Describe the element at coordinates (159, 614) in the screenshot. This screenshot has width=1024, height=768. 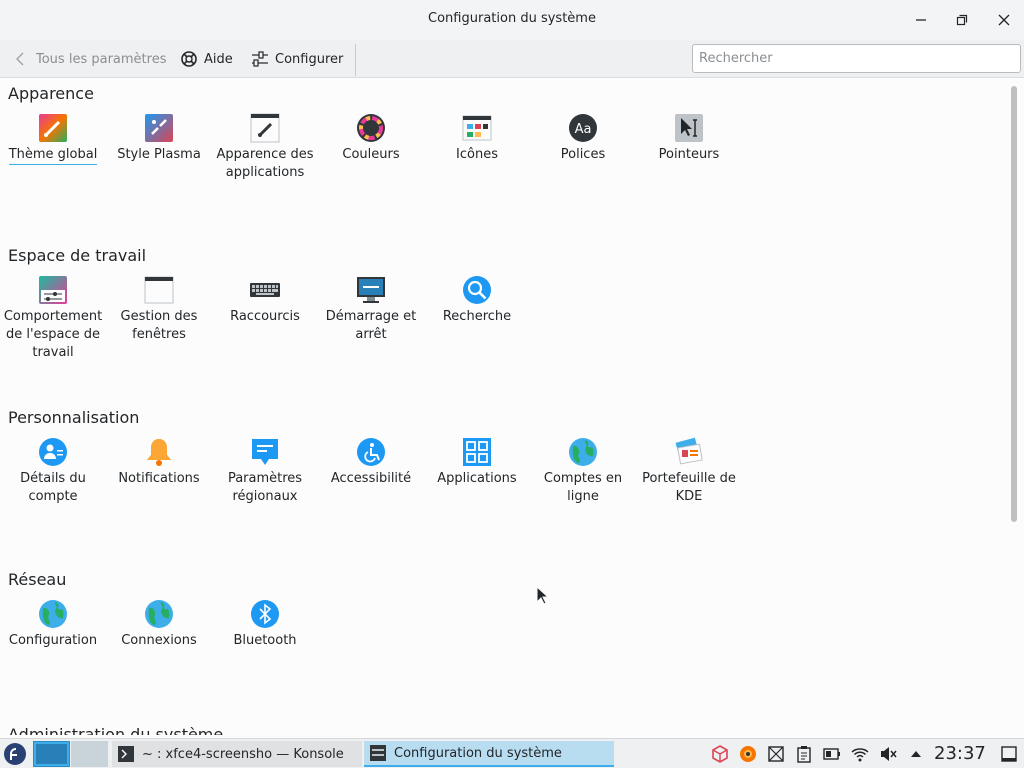
I see `connections-globe-icon` at that location.